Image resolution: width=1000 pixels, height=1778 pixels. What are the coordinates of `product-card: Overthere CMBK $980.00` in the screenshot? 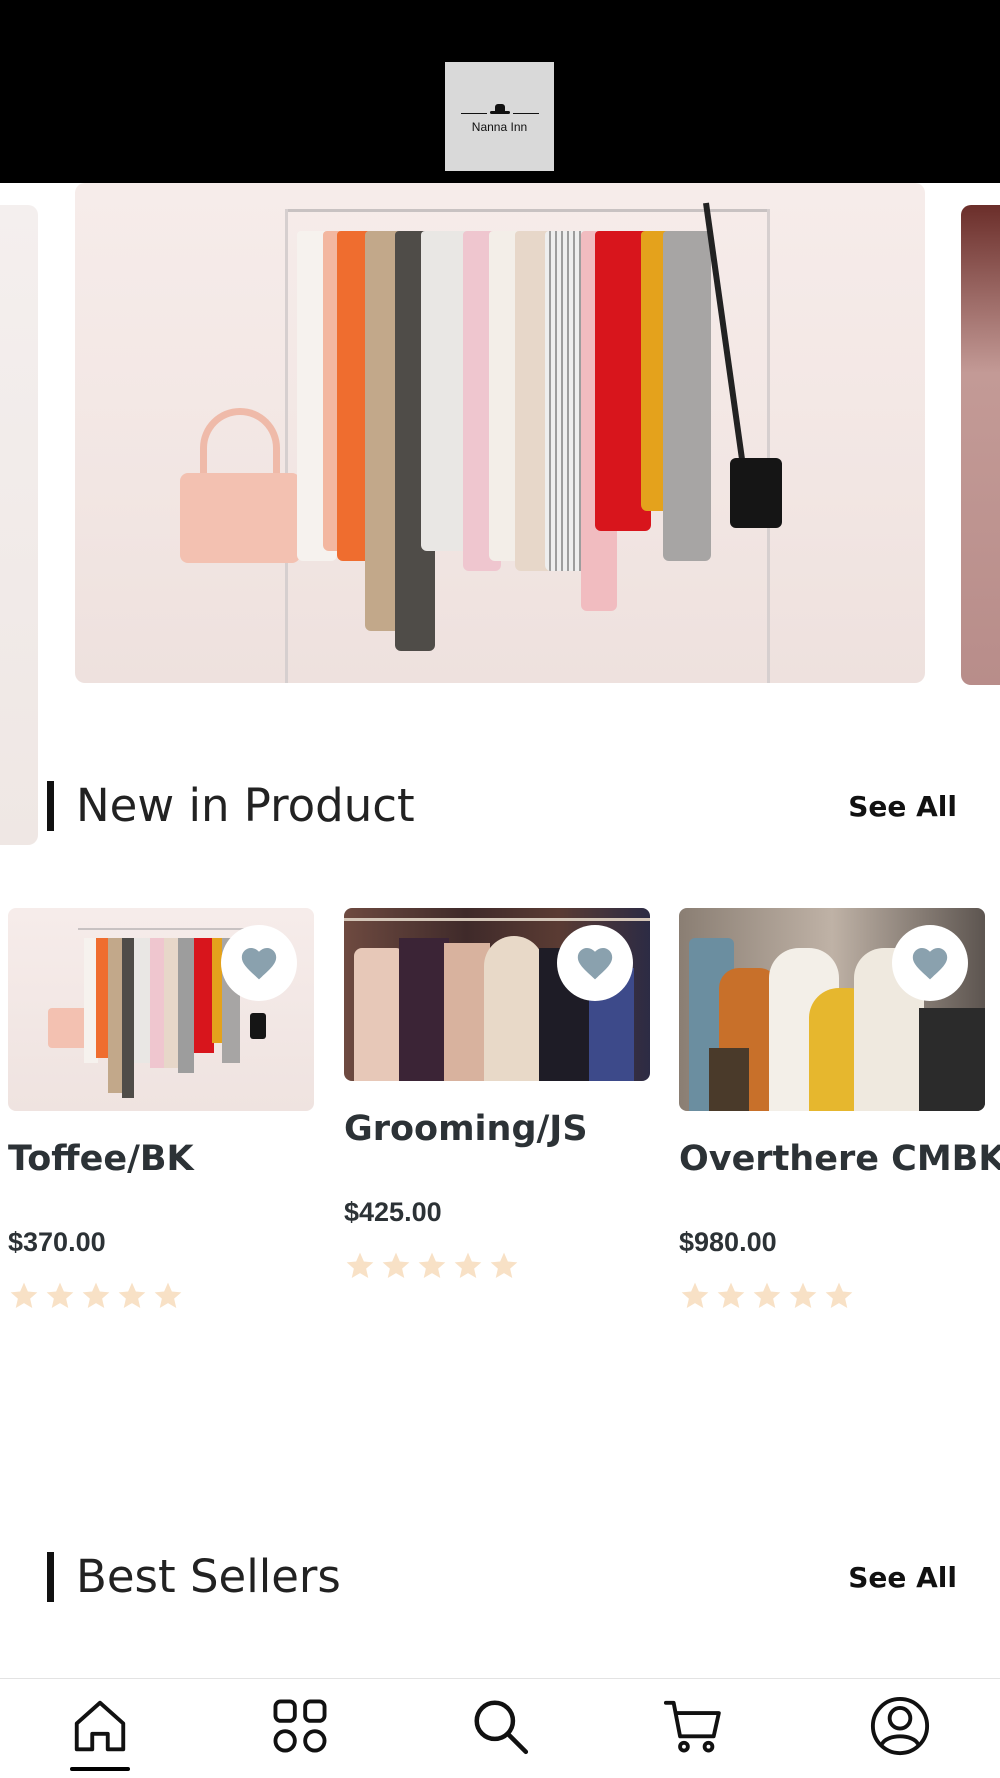 It's located at (839, 1110).